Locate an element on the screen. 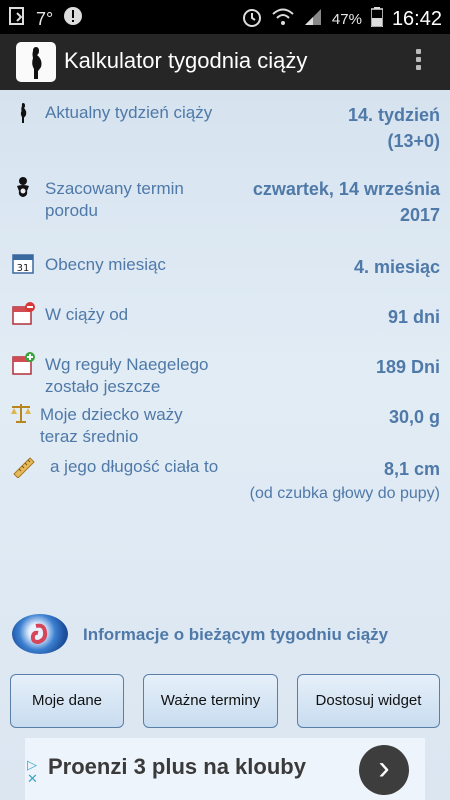  app-bar: Kalkulator tygodnia ciąży is located at coordinates (225, 62).